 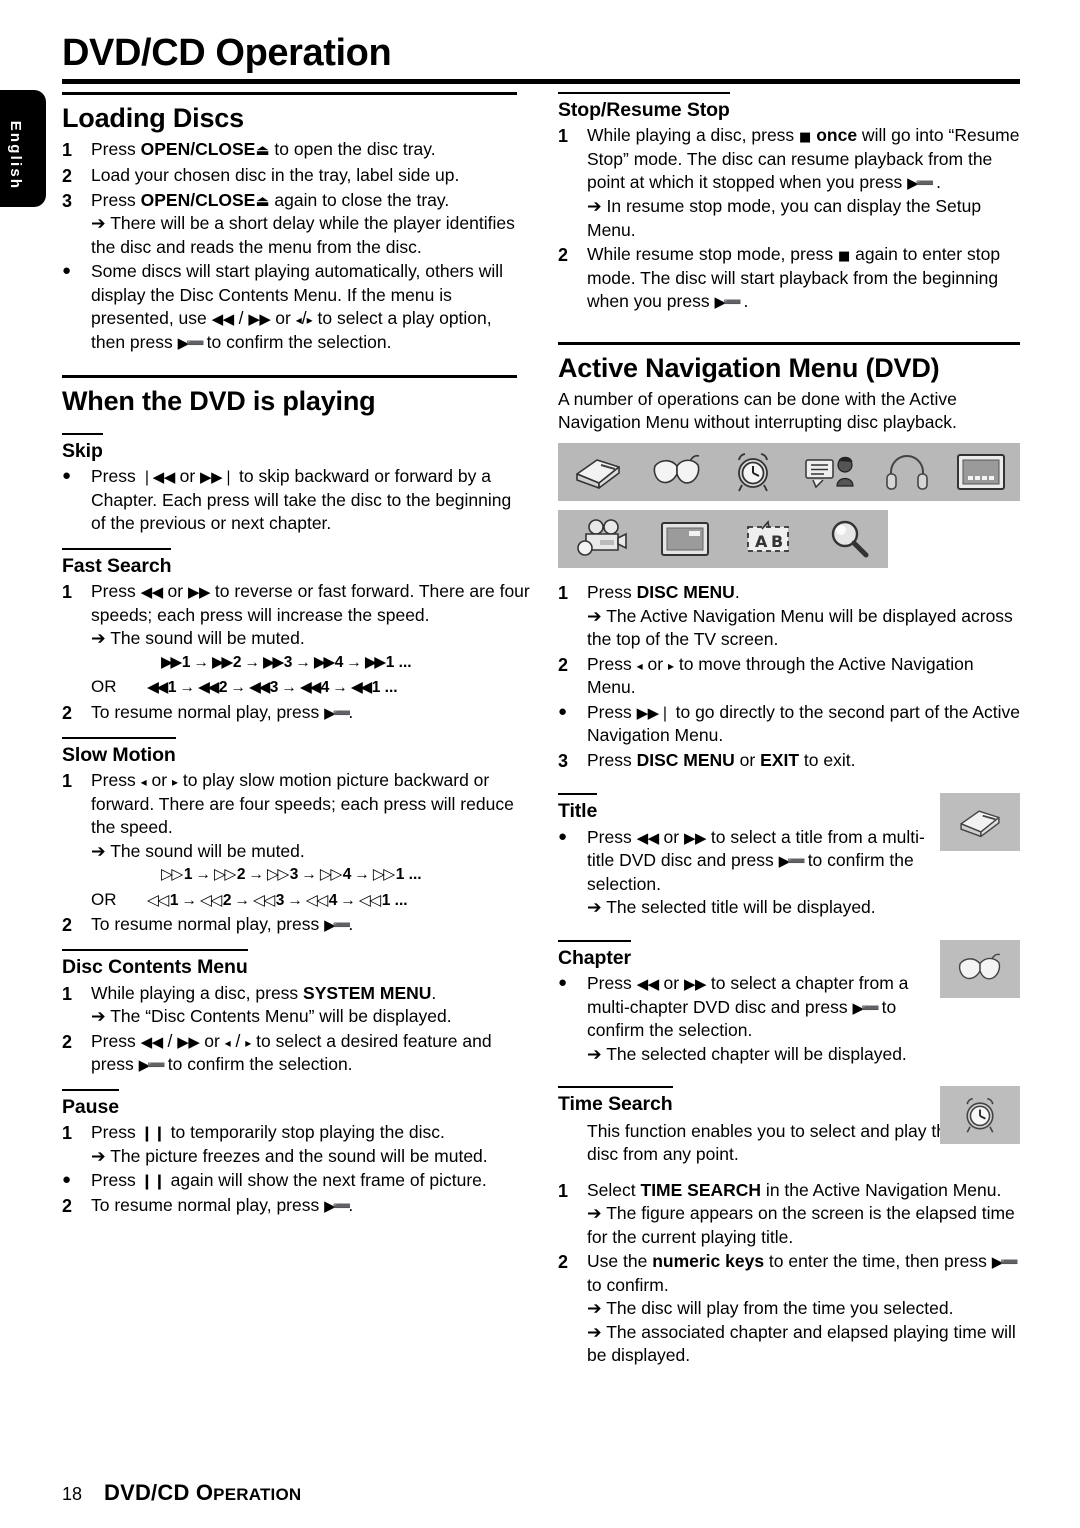 I want to click on time-search-clock-icon, so click(x=753, y=472).